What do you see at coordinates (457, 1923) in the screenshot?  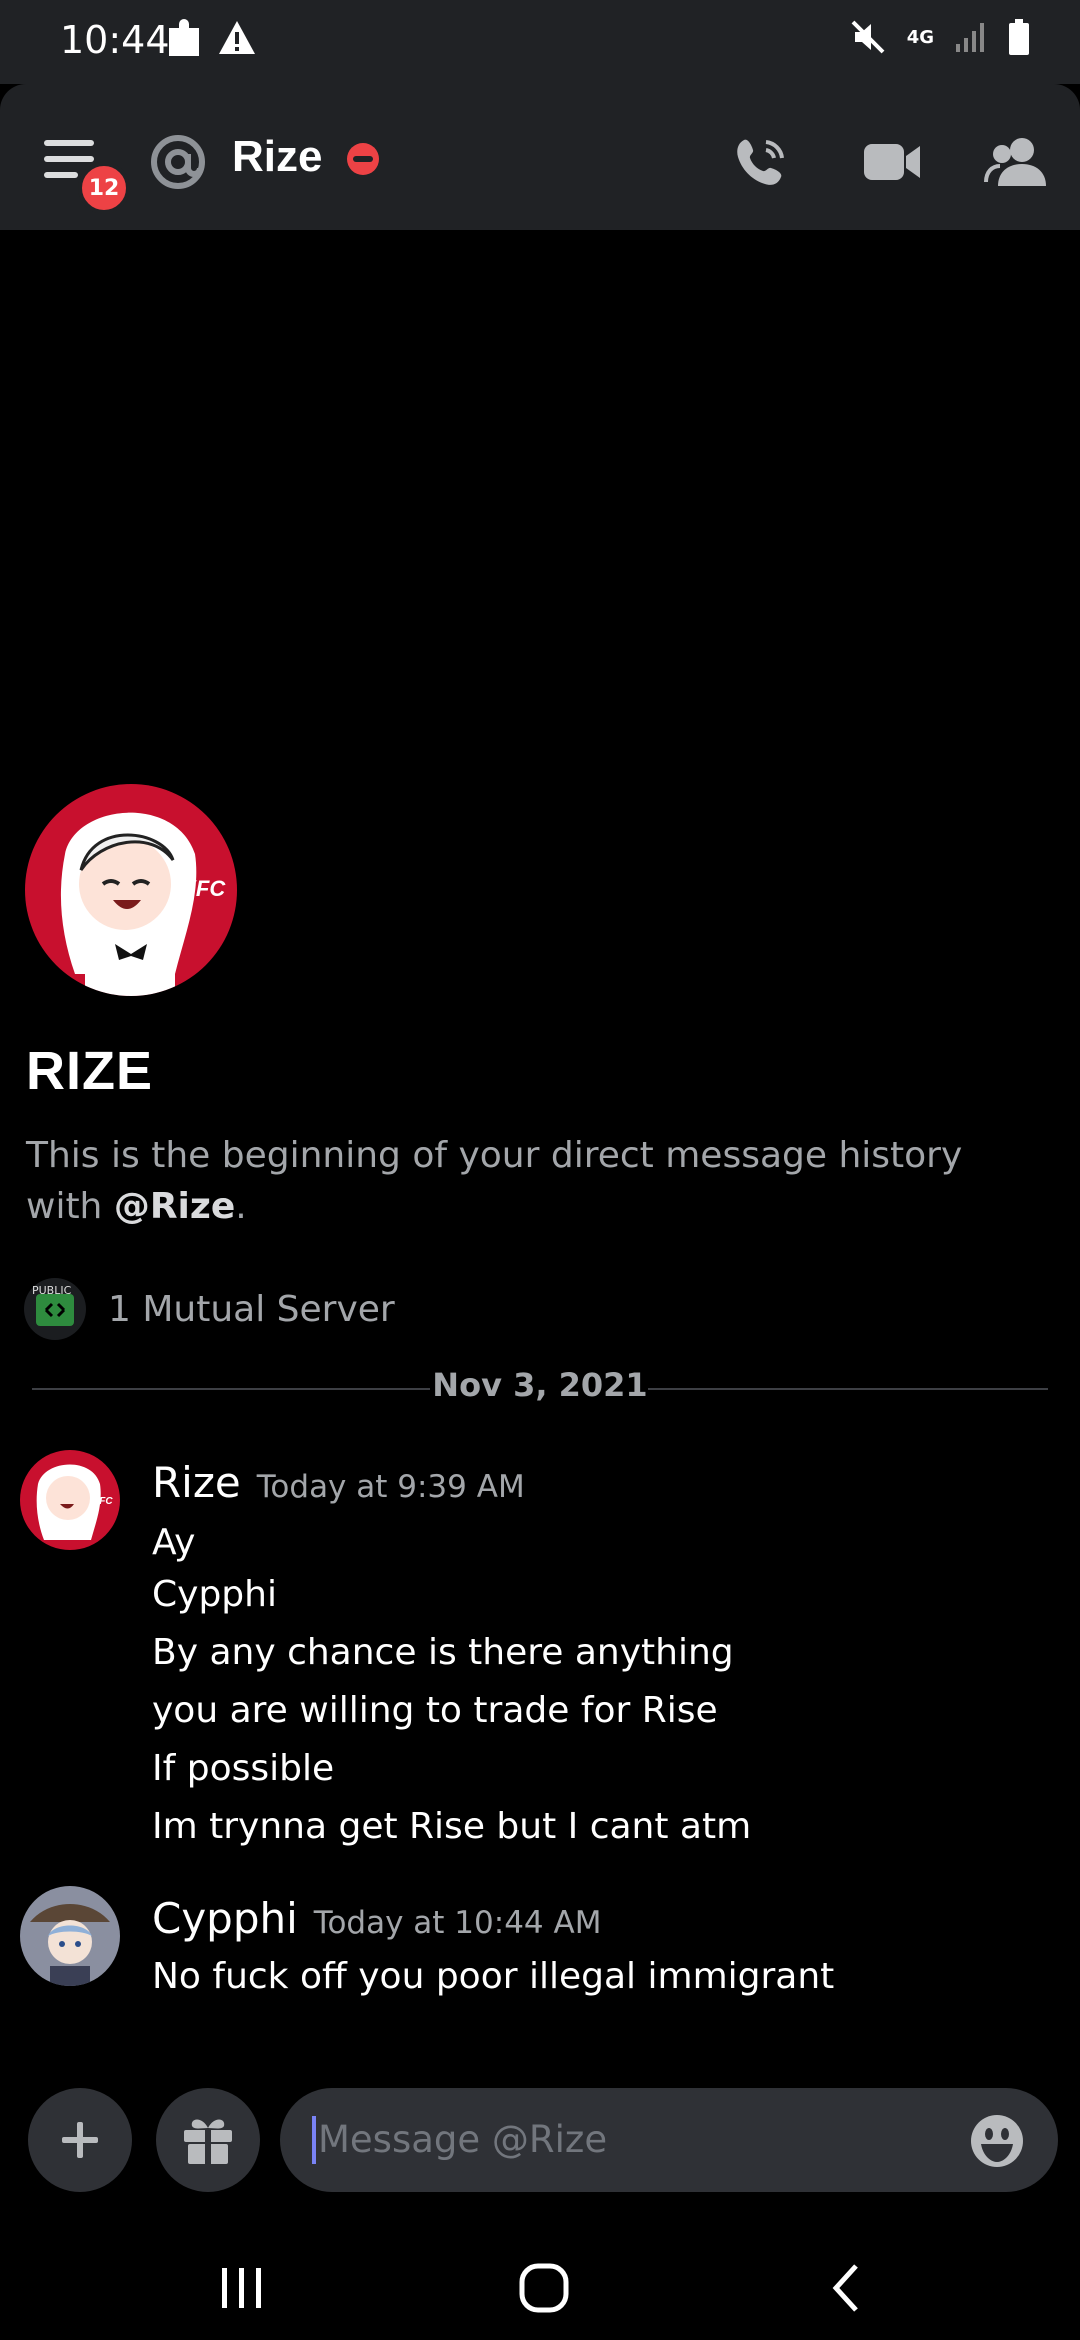 I see `message-timestamp: Today at 10:44 AM` at bounding box center [457, 1923].